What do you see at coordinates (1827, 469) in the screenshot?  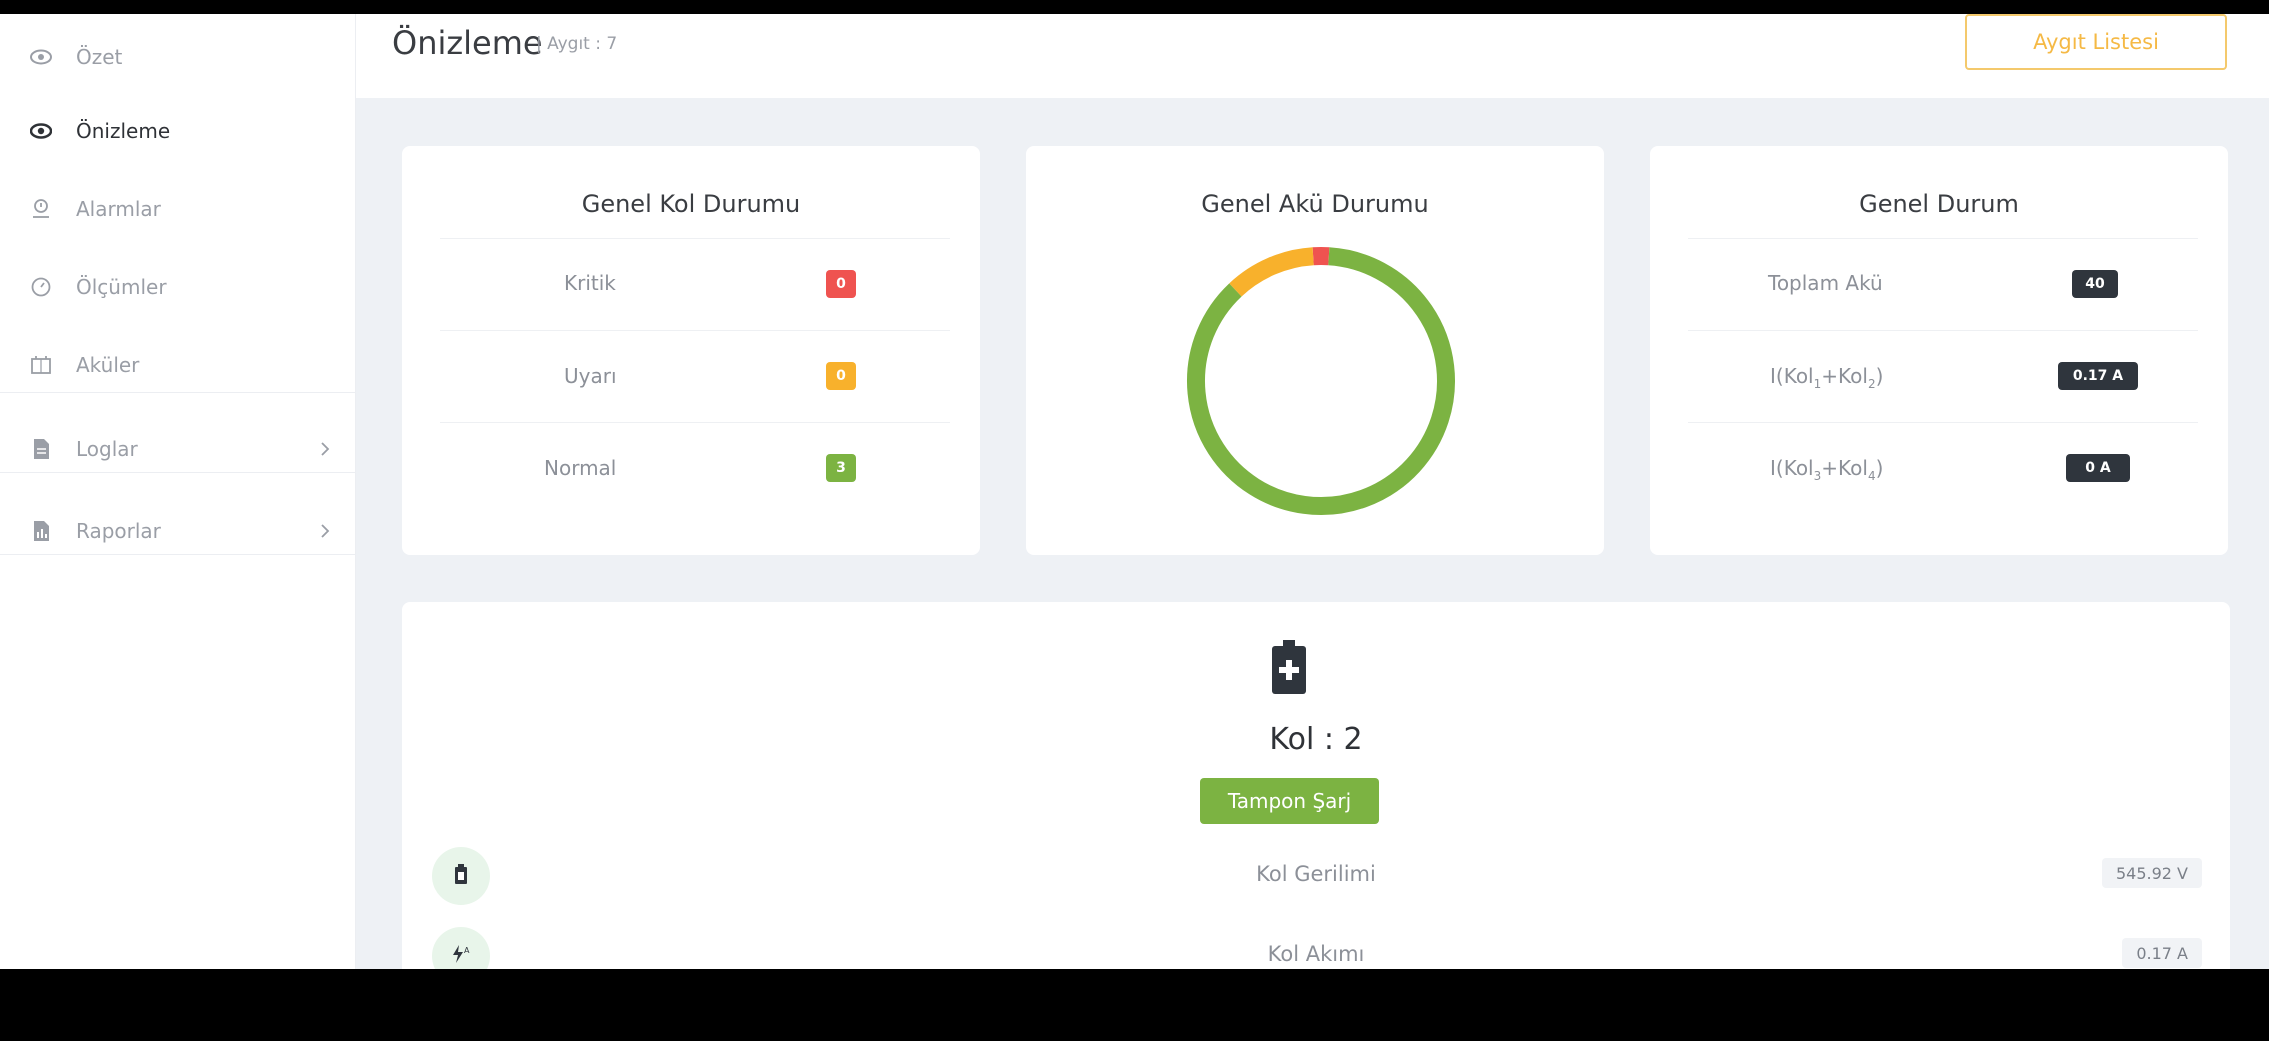 I see `current-col34-label: I(Kol3+Kol4)` at bounding box center [1827, 469].